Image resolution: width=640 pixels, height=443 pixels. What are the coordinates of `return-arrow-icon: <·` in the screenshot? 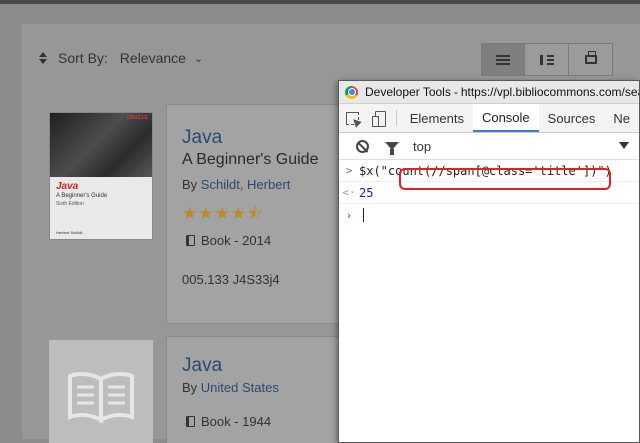 It's located at (349, 192).